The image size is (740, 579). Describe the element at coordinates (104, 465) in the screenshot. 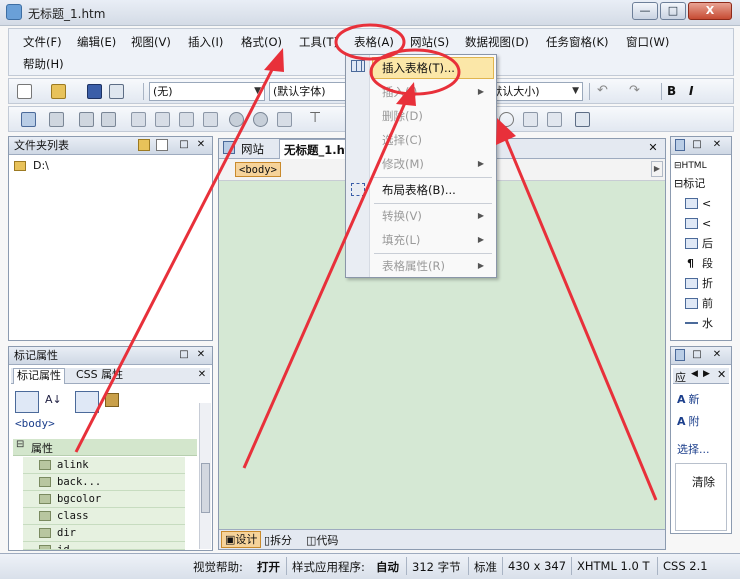

I see `property-row: alink` at that location.